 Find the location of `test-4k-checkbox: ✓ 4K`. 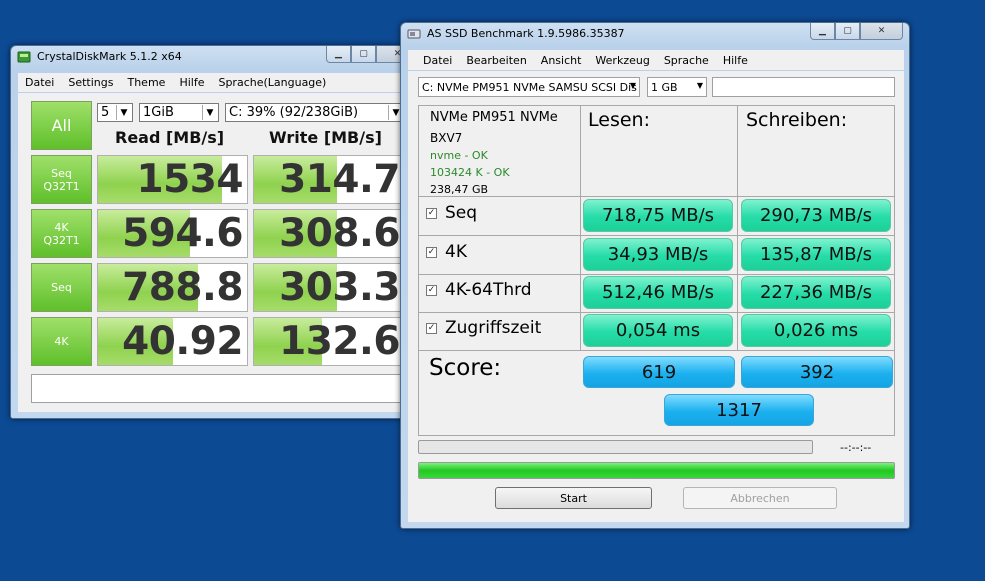

test-4k-checkbox: ✓ 4K is located at coordinates (446, 252).